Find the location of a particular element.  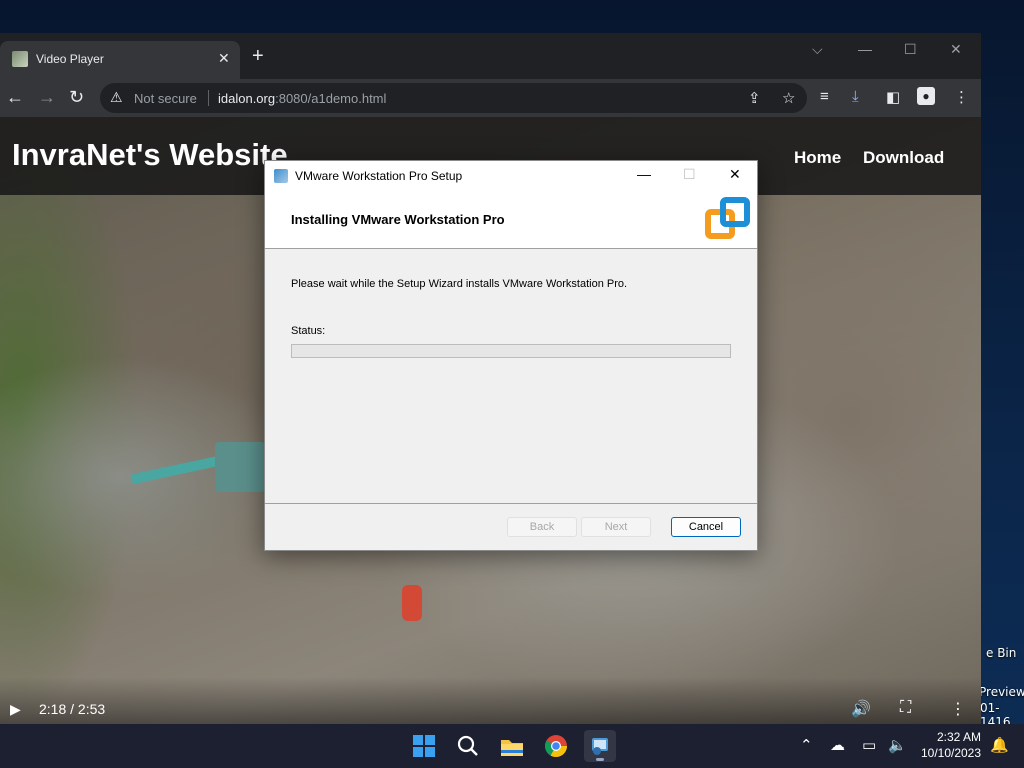

dialog-close-button: ✕ is located at coordinates (735, 174).